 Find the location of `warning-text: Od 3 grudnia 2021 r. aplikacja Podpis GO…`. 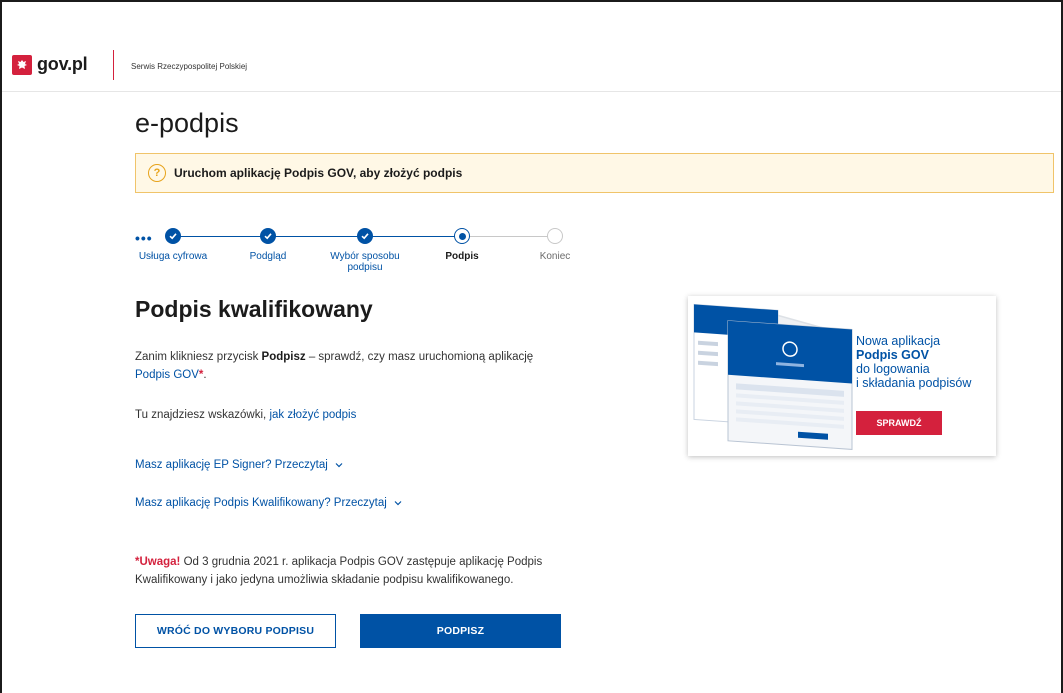

warning-text: Od 3 grudnia 2021 r. aplikacja Podpis GO… is located at coordinates (339, 571).